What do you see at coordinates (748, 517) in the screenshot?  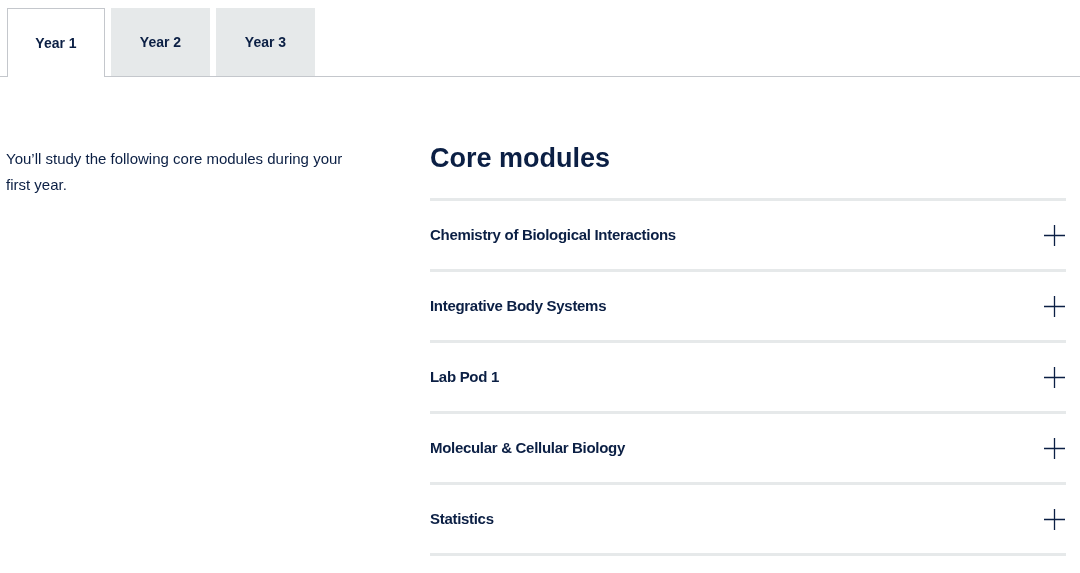 I see `module-accordion-item: Statistics` at bounding box center [748, 517].